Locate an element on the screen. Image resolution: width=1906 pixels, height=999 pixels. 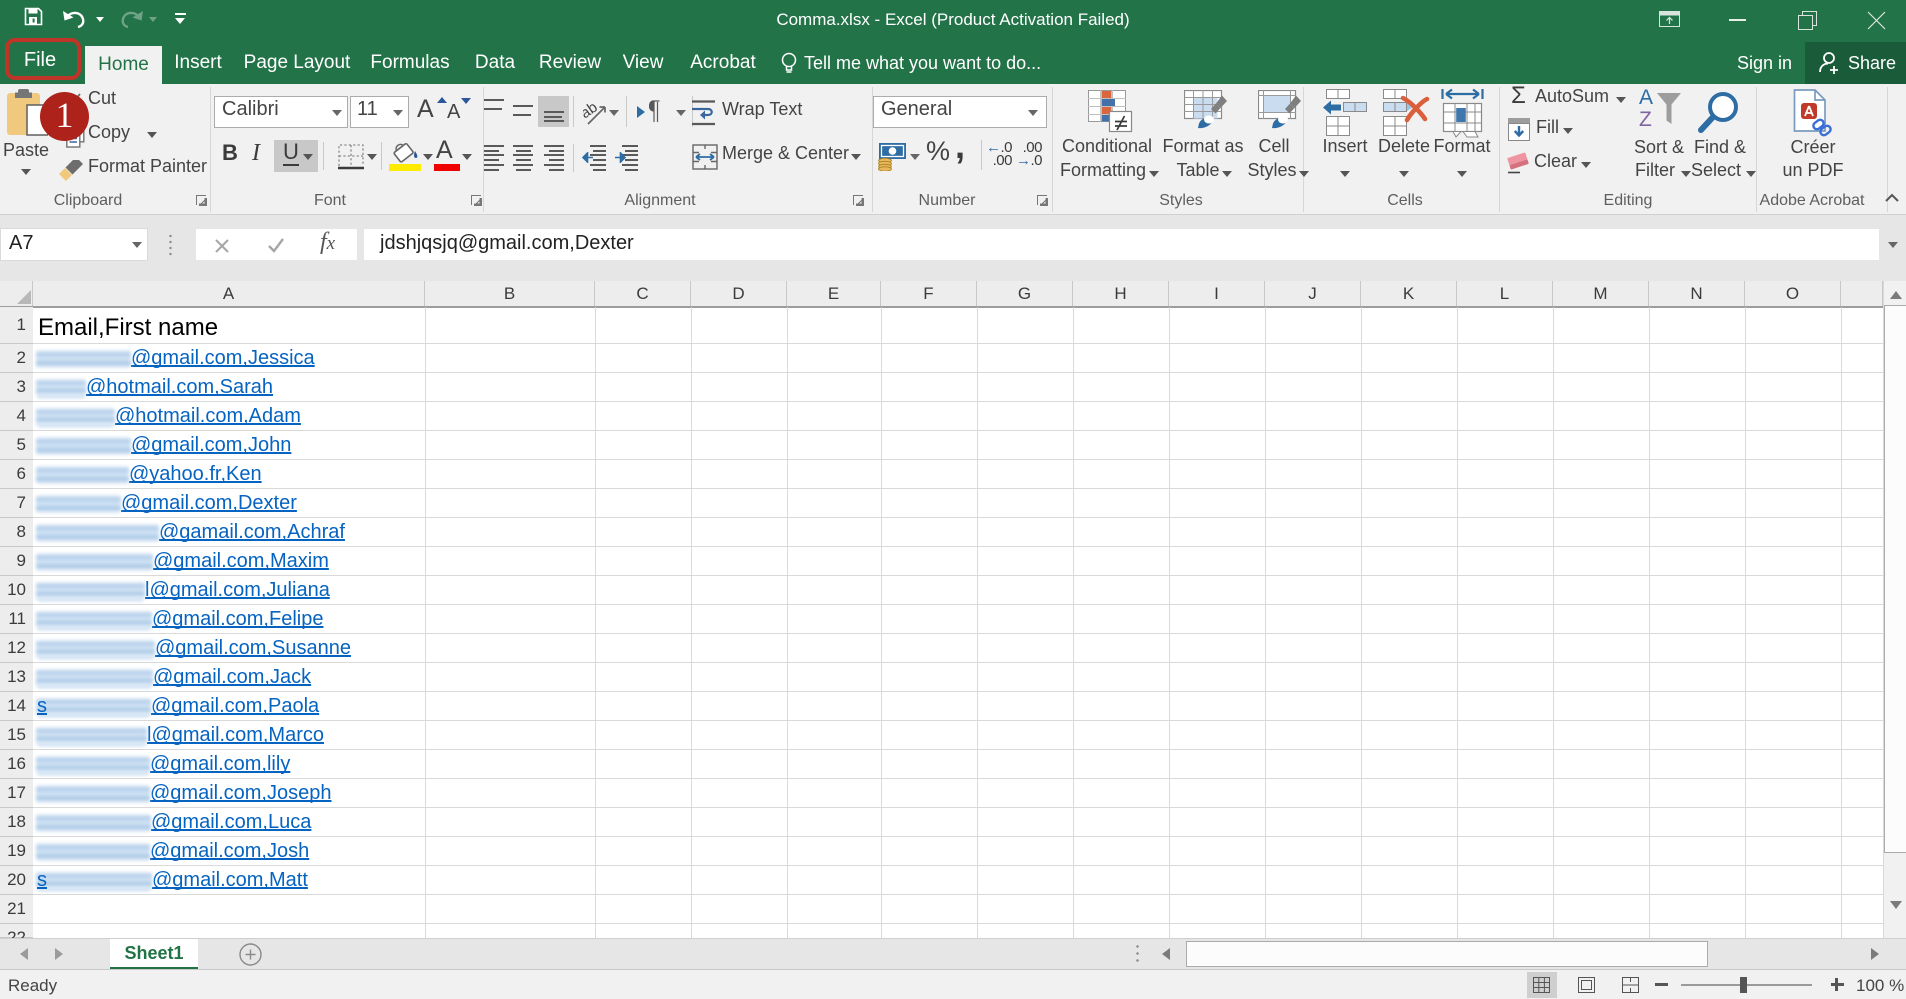
svg-text: ab is located at coordinates (592, 110).